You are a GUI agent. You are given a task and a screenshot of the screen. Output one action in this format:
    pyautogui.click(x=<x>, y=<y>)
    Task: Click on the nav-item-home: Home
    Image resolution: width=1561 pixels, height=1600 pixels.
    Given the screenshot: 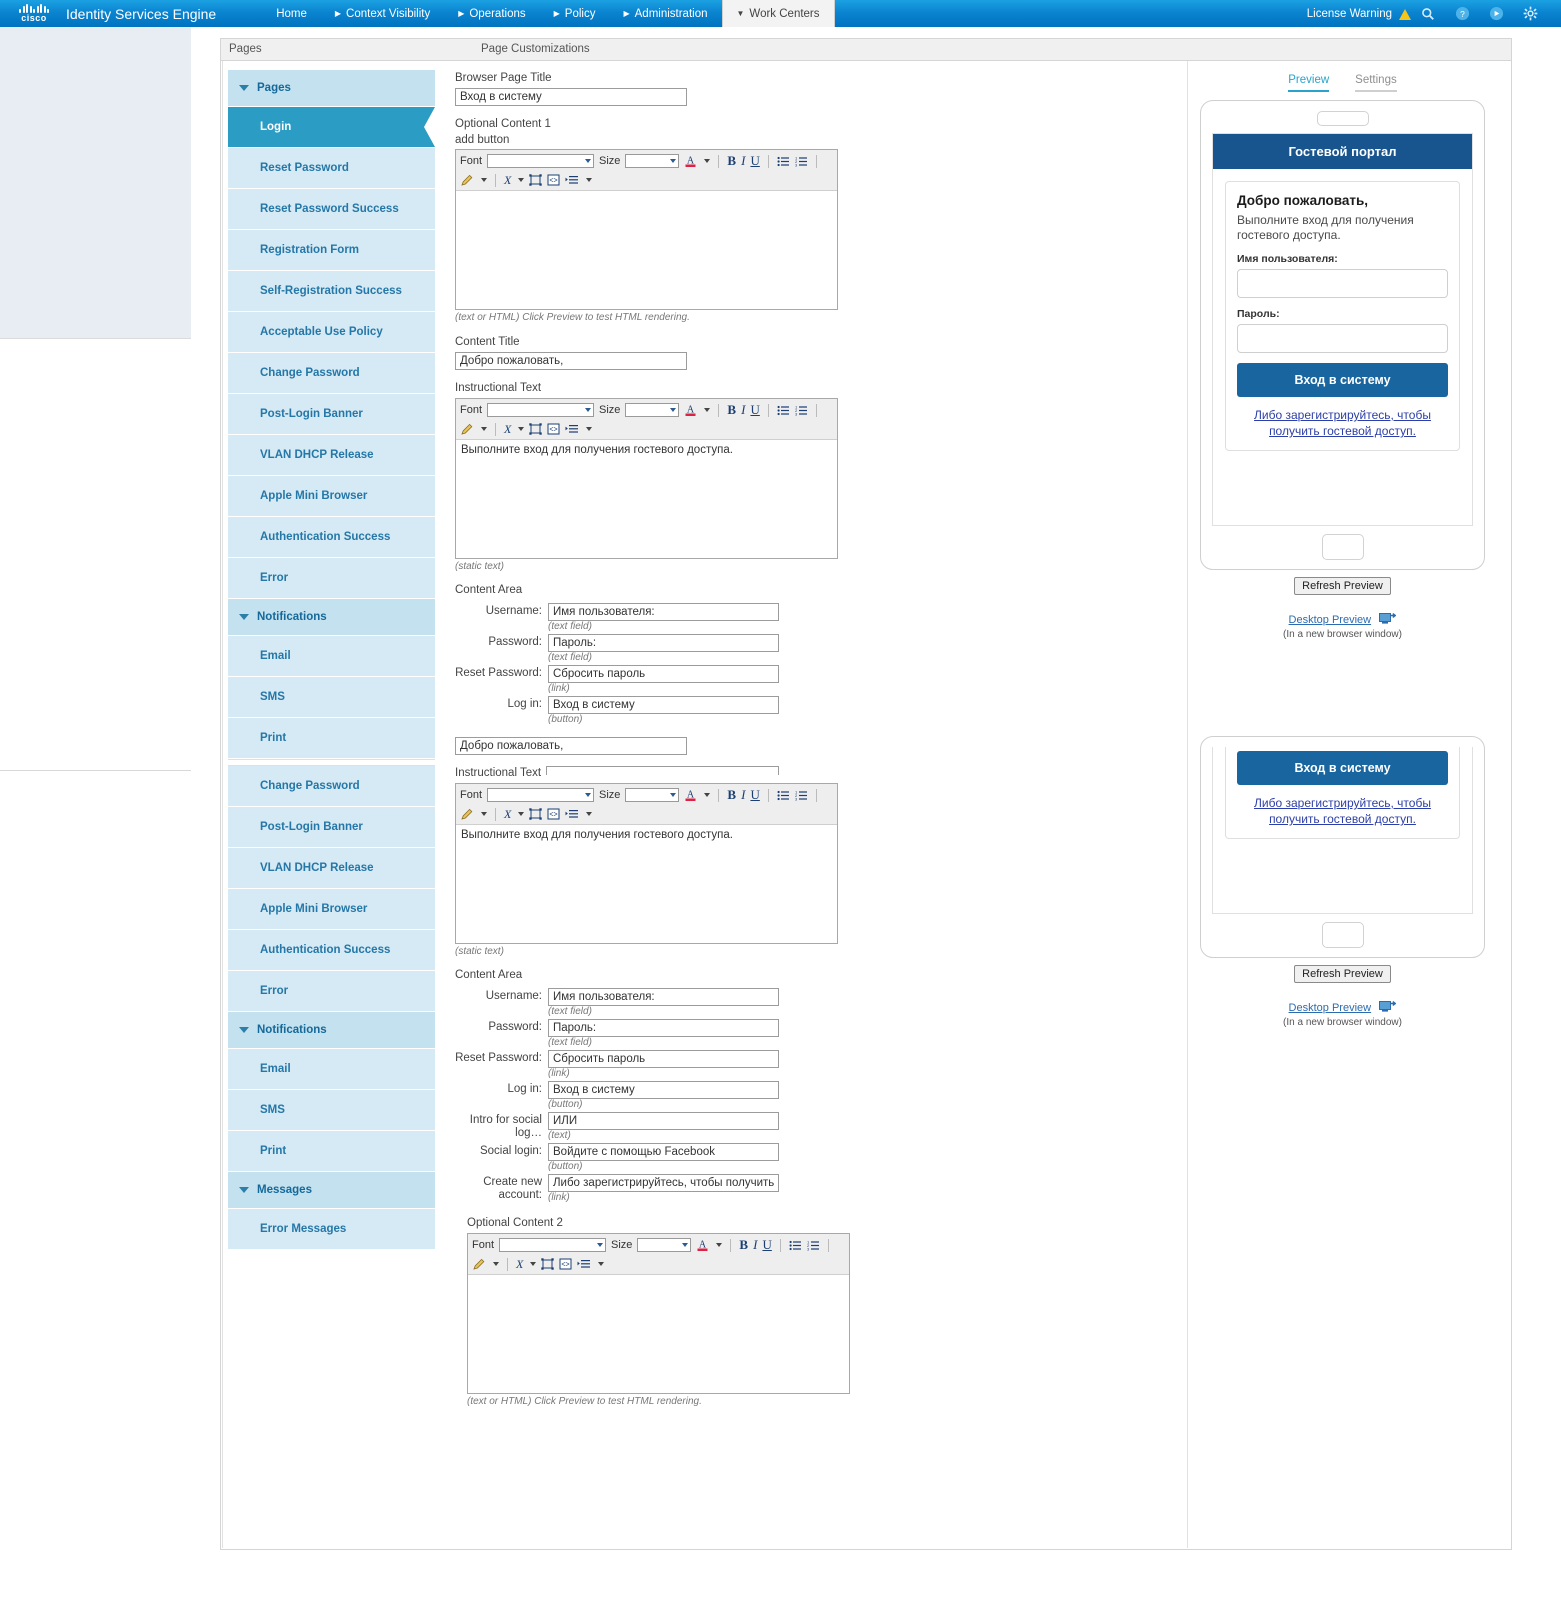 What is the action you would take?
    pyautogui.click(x=291, y=13)
    